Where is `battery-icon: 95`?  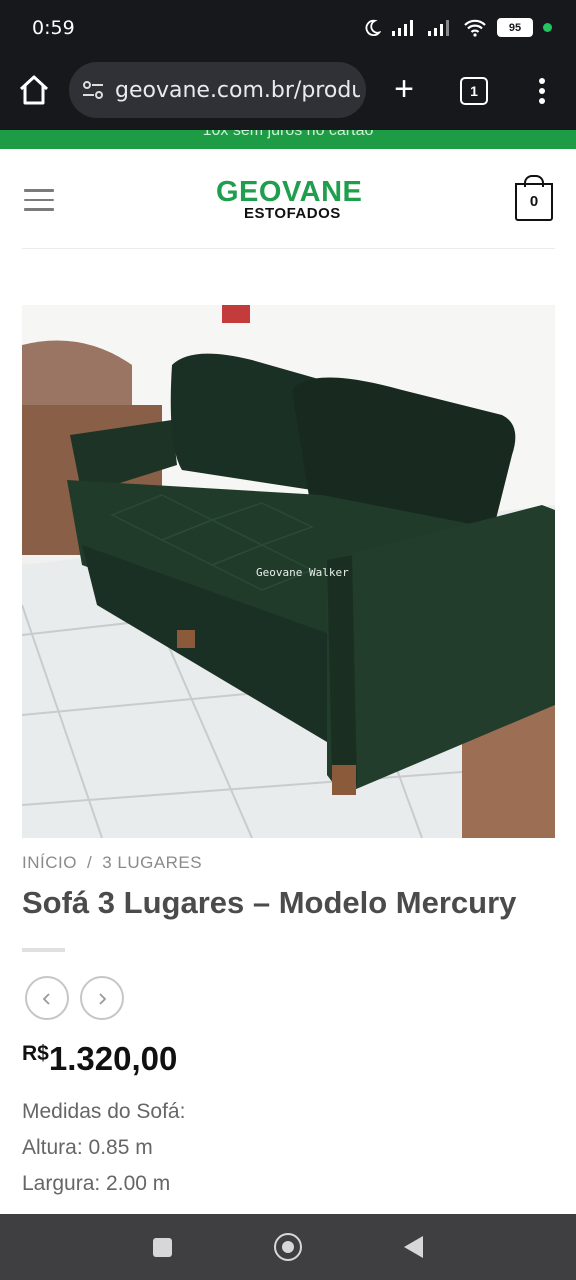
battery-icon: 95 is located at coordinates (515, 27).